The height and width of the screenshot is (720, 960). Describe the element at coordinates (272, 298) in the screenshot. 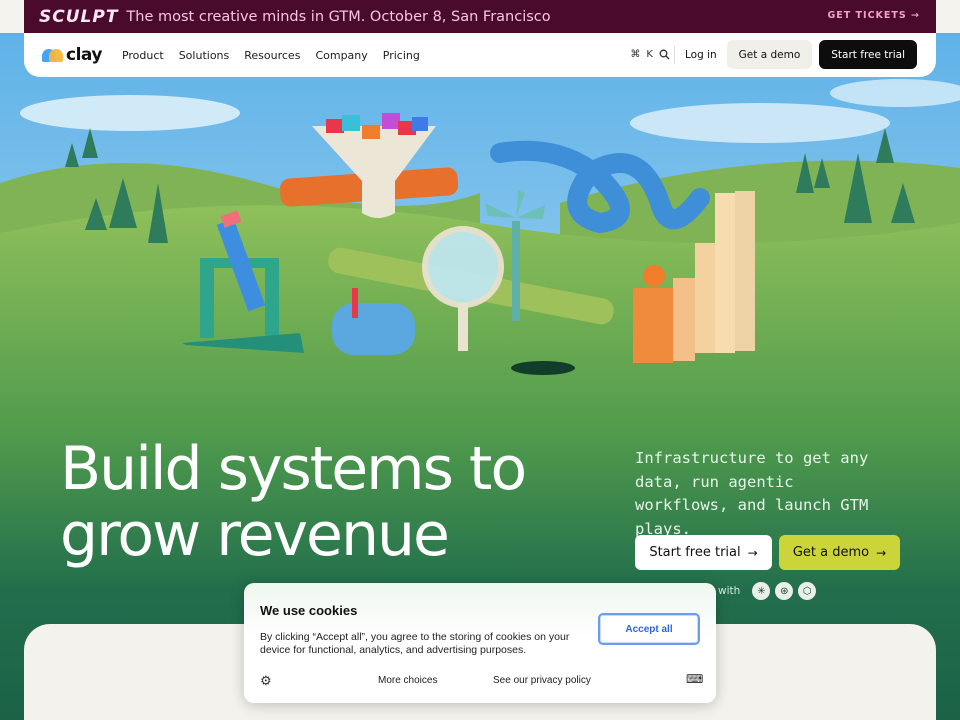

I see `stand-right` at that location.